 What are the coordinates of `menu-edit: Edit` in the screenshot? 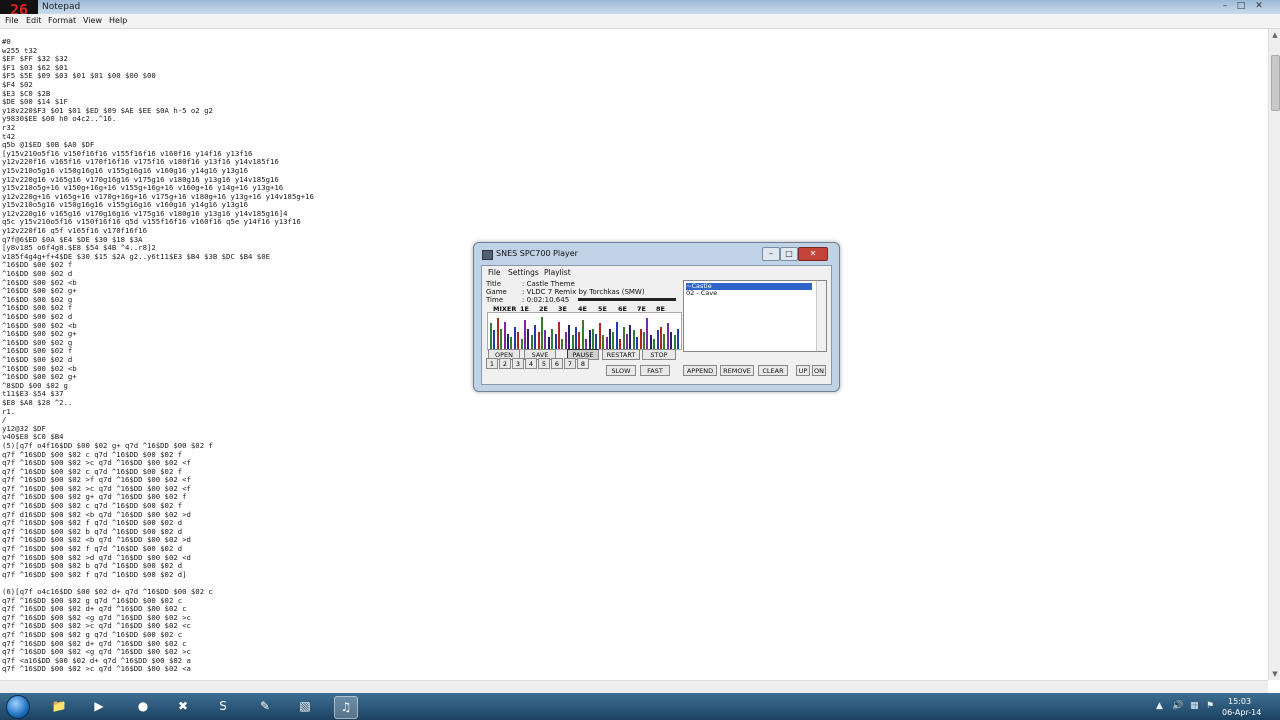 It's located at (34, 20).